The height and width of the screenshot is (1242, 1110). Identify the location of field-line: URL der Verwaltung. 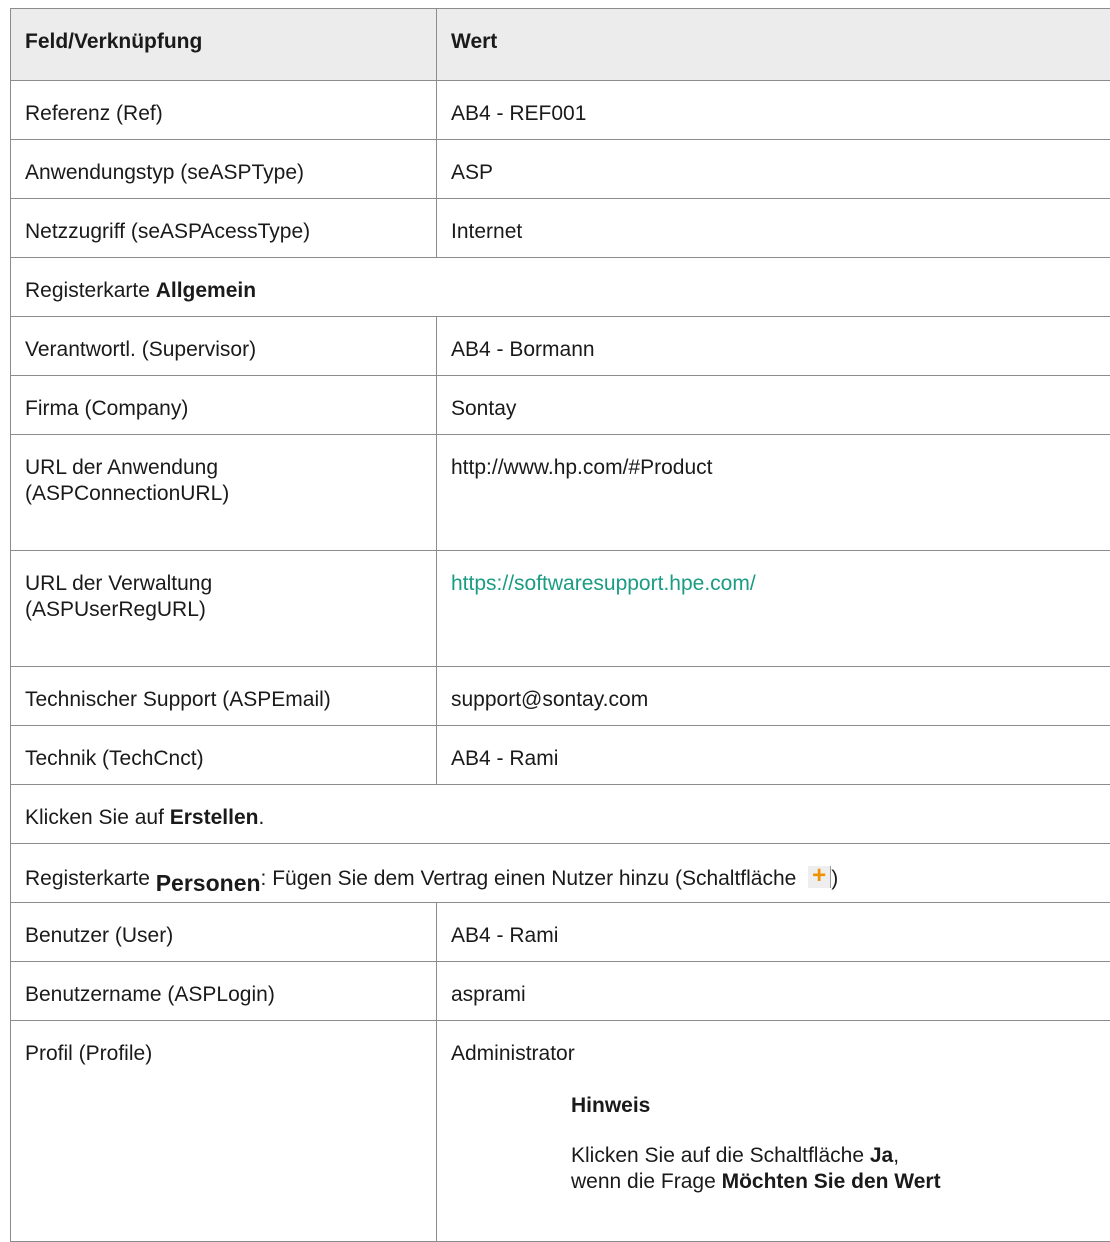
(223, 584).